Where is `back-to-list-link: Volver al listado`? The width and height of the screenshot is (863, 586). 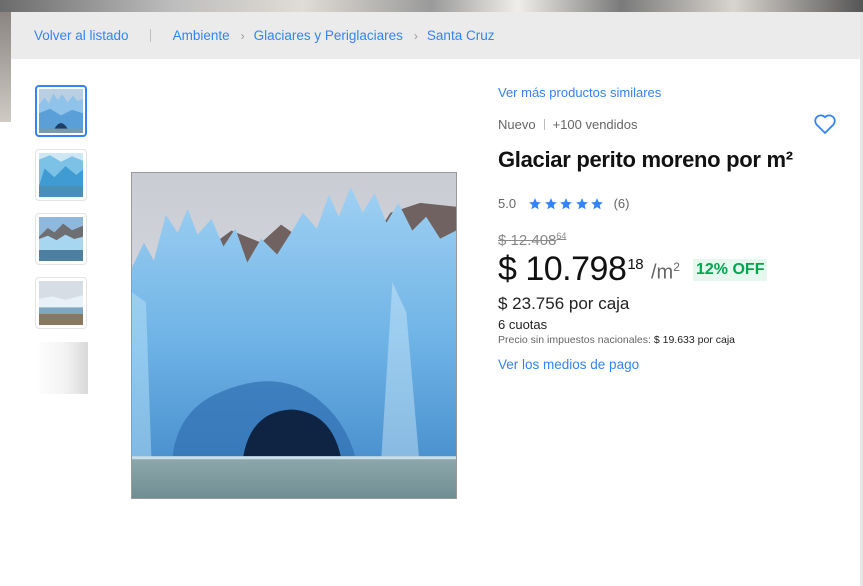 back-to-list-link: Volver al listado is located at coordinates (81, 35).